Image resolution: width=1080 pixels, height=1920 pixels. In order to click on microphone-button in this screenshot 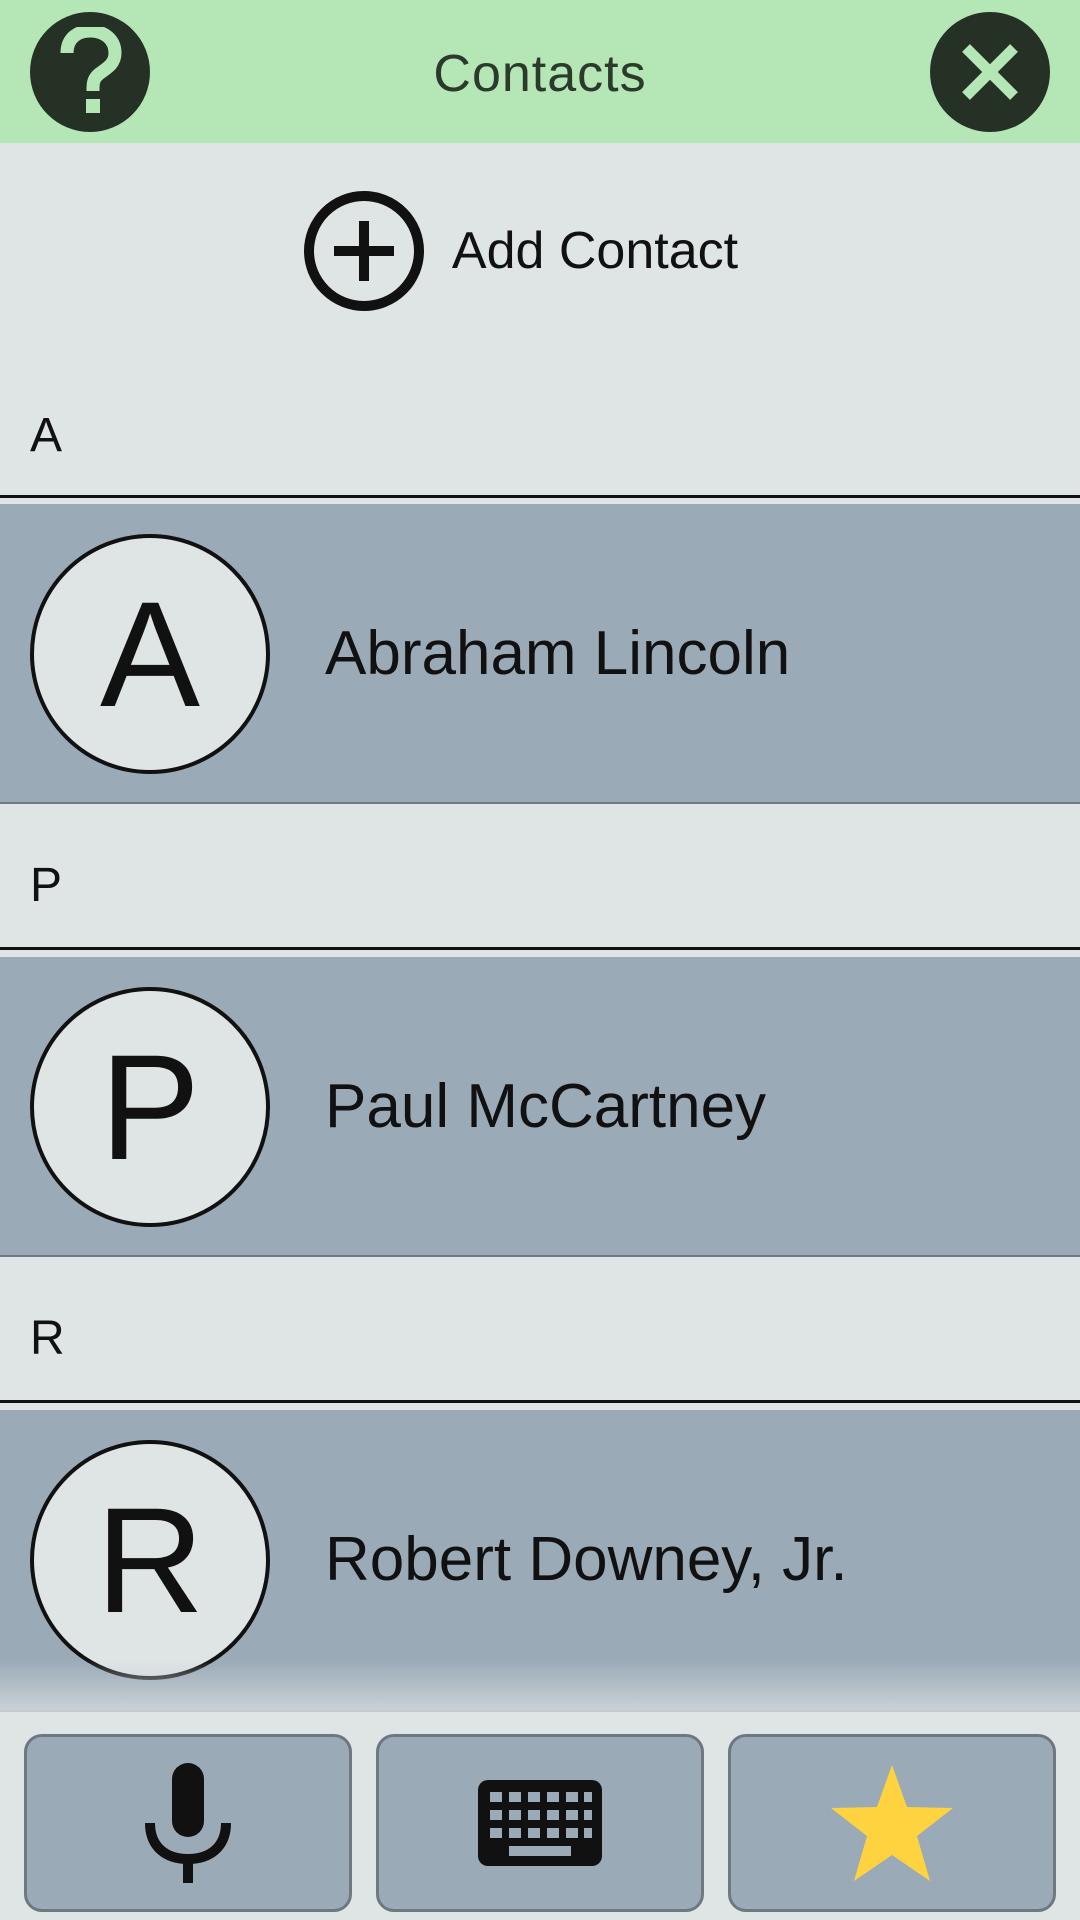, I will do `click(188, 1823)`.